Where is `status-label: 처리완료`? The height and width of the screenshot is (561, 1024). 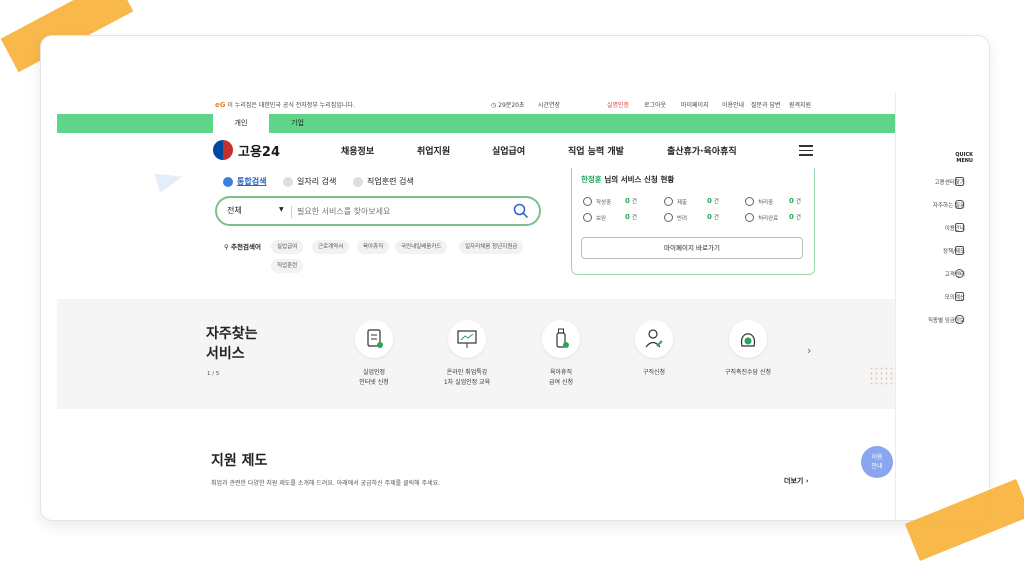
status-label: 처리완료 is located at coordinates (768, 219).